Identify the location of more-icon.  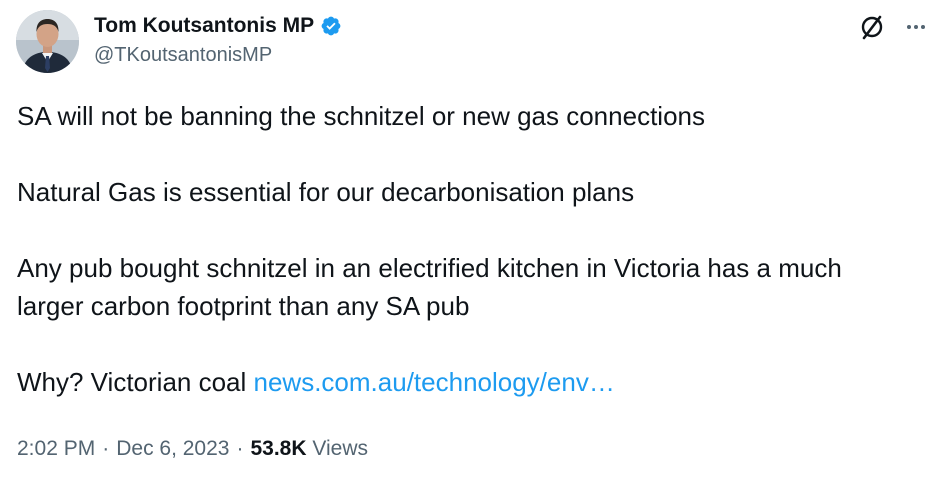
(916, 27).